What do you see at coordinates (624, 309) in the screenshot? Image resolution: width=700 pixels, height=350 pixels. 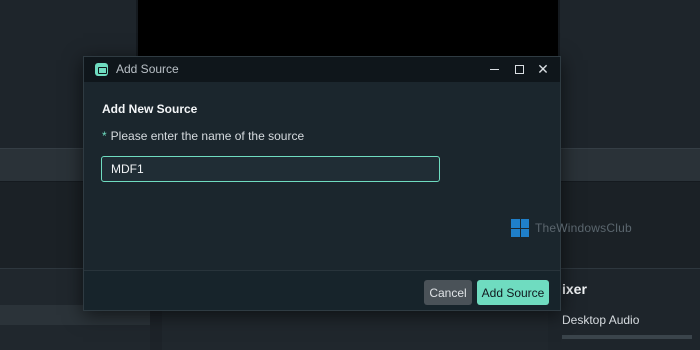 I see `mixer-panel: ixer Desktop Audio` at bounding box center [624, 309].